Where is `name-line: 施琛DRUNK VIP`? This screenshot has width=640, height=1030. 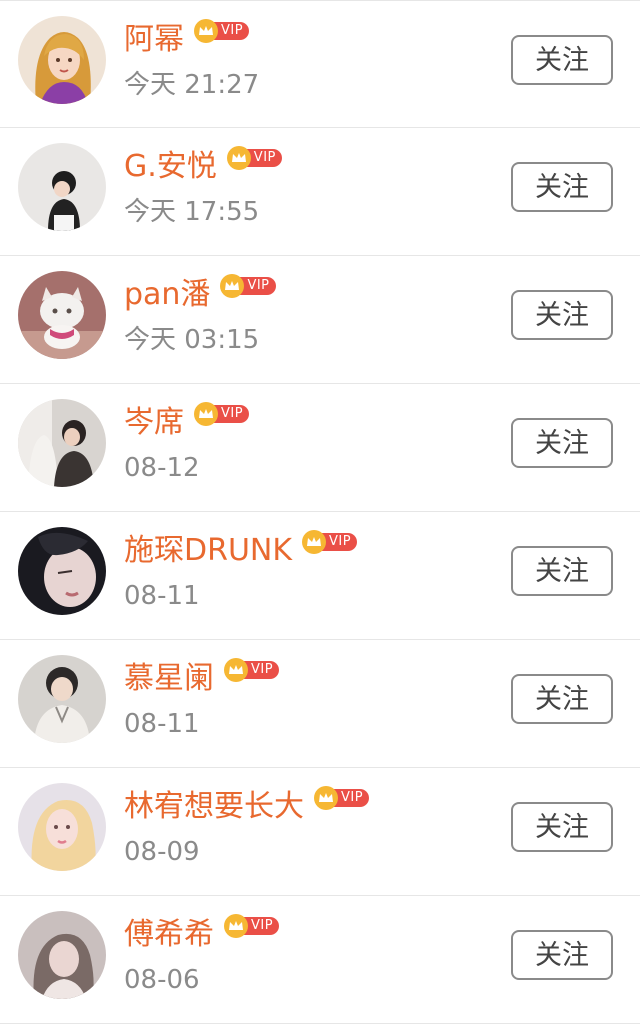 name-line: 施琛DRUNK VIP is located at coordinates (241, 551).